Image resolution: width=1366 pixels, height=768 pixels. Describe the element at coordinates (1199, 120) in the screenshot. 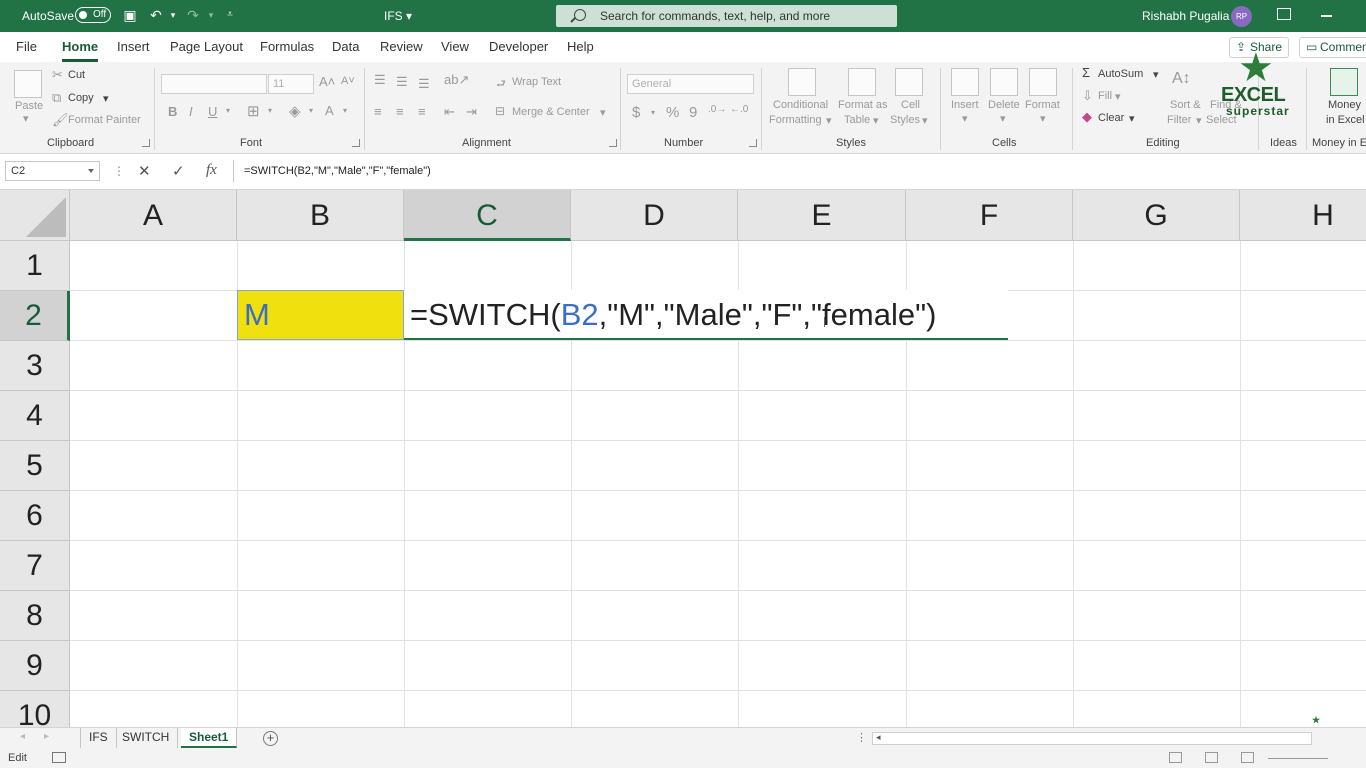

I see `sort-filter-dropdown-icon: ▾` at that location.